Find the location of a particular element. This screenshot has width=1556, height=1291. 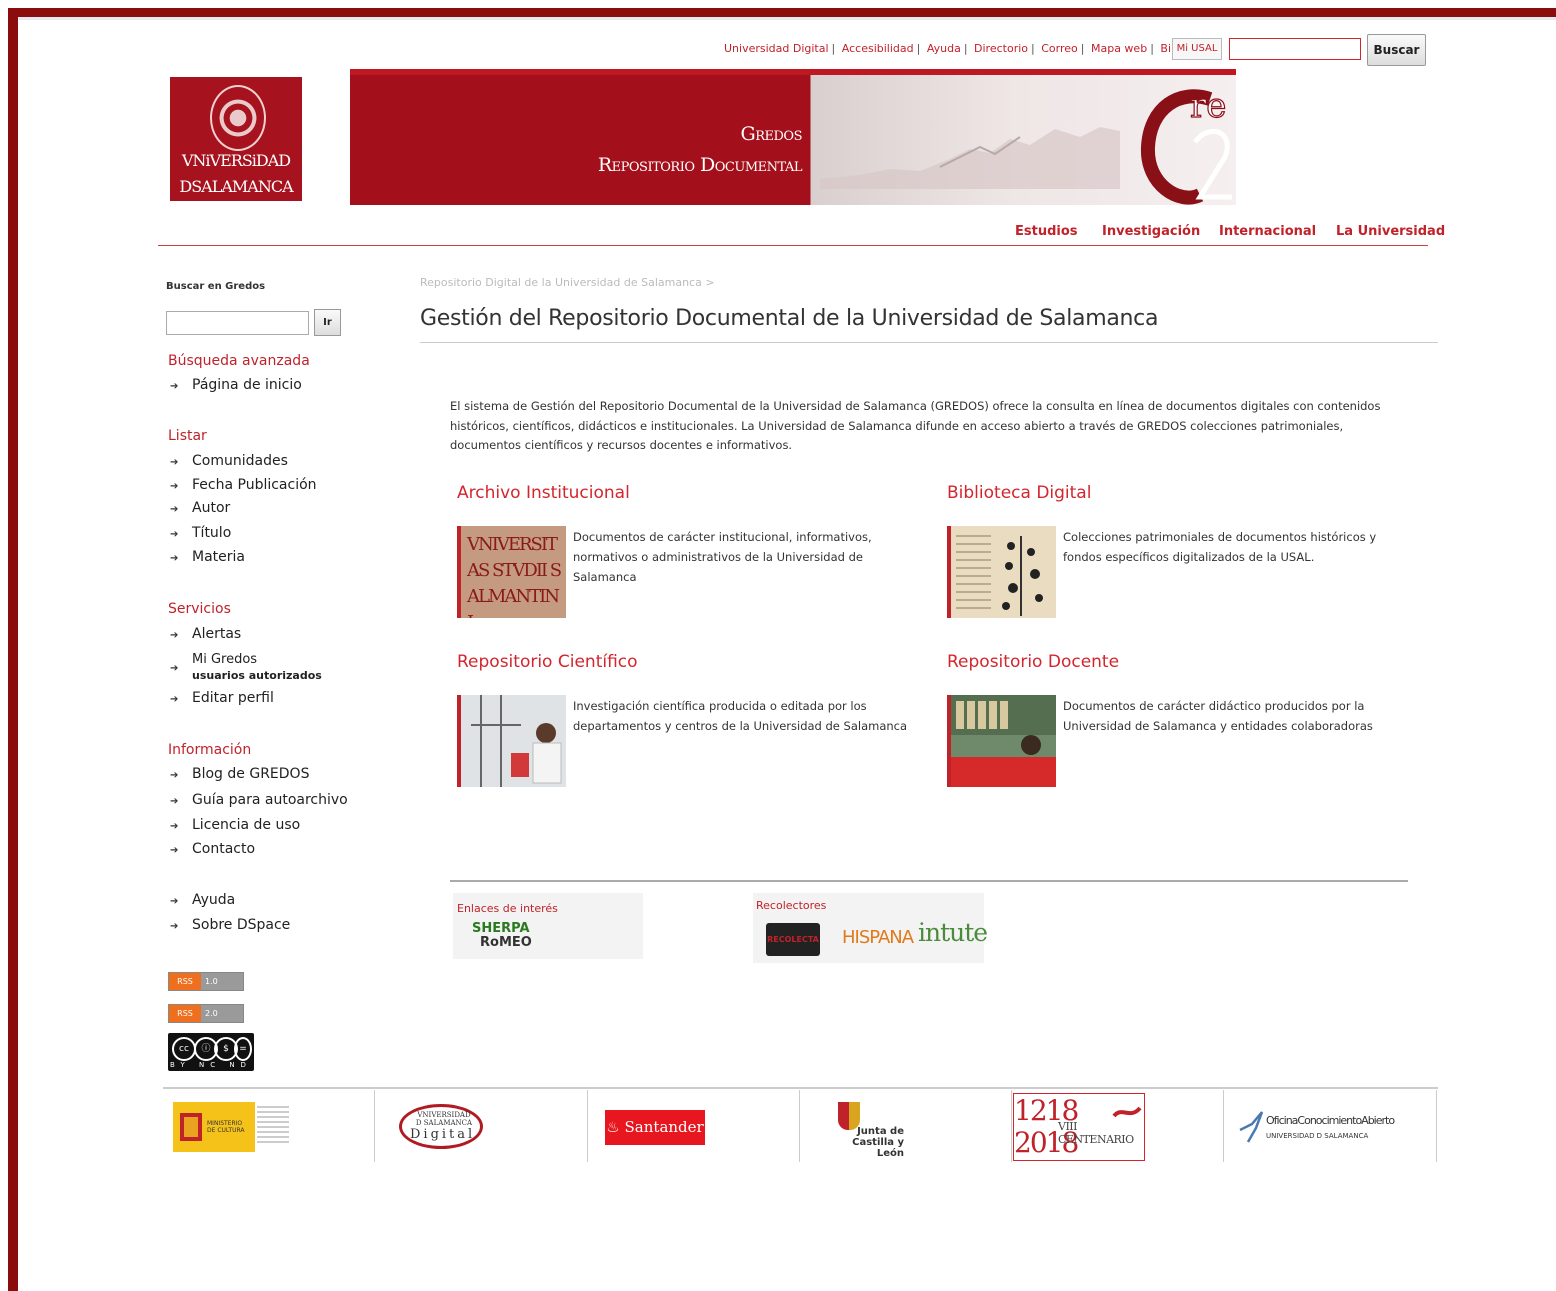

sidebar-item-label: Comunidades is located at coordinates (240, 461).